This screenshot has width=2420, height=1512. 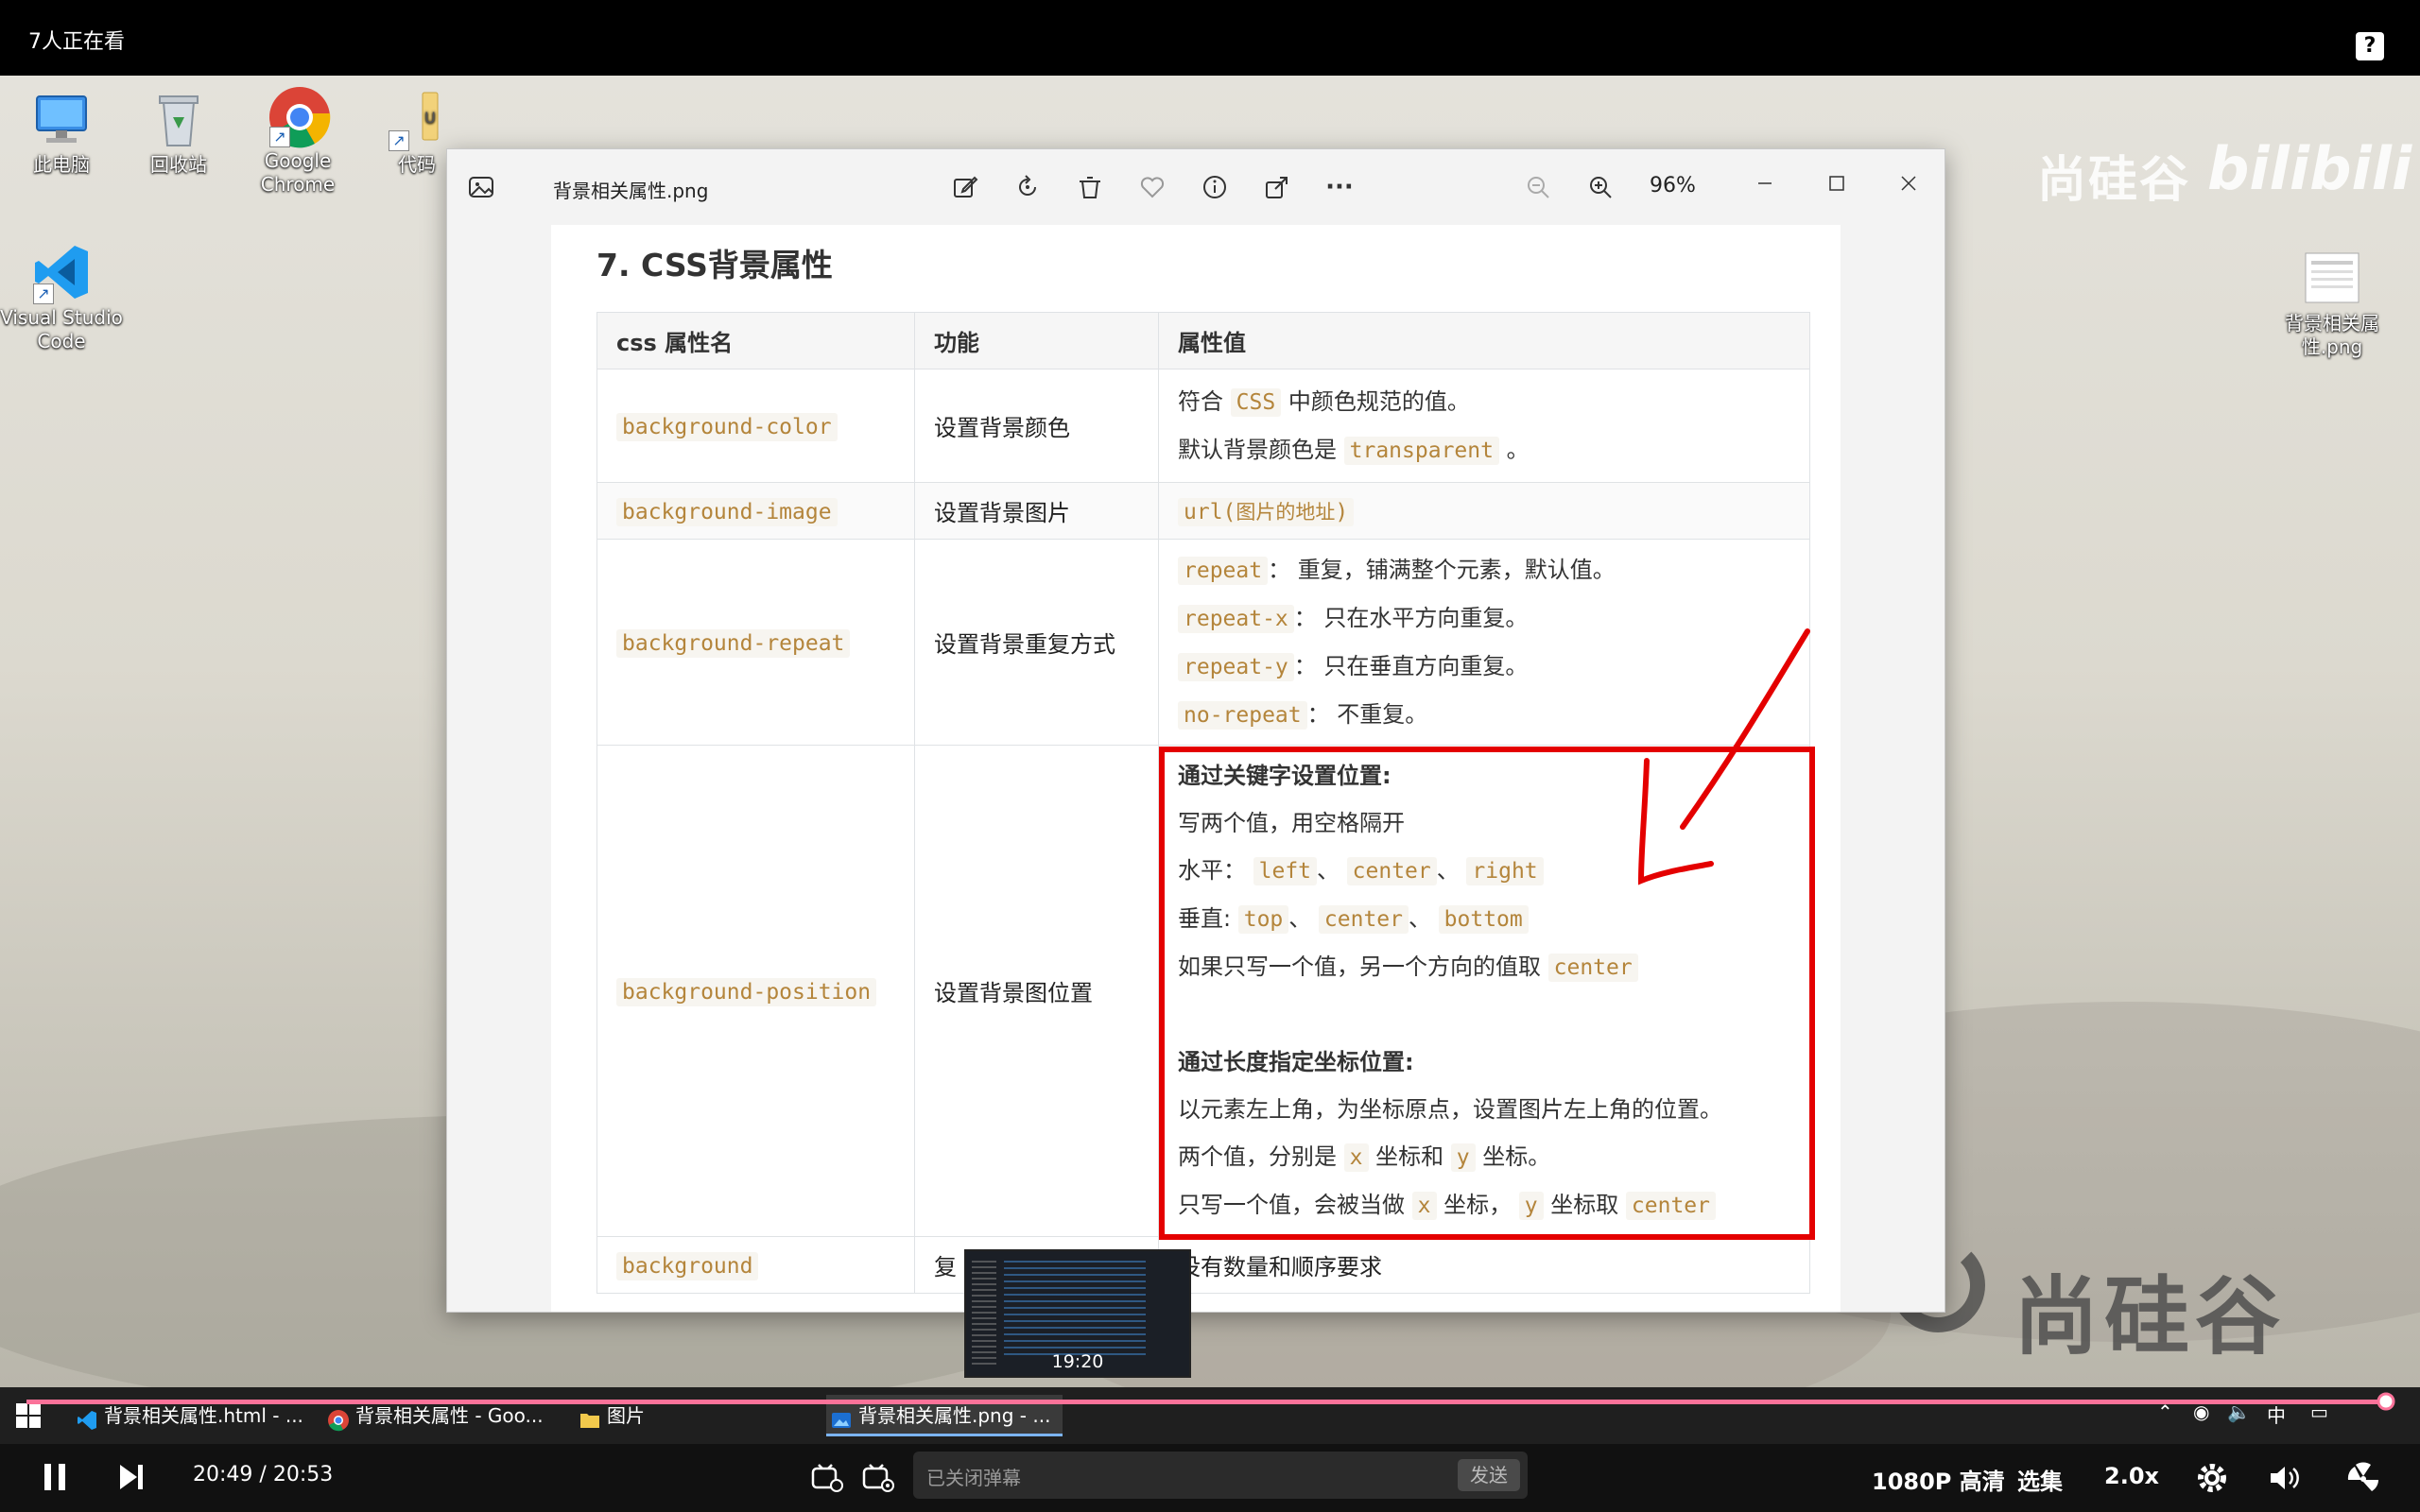 What do you see at coordinates (299, 116) in the screenshot?
I see `chrome-icon: ↗` at bounding box center [299, 116].